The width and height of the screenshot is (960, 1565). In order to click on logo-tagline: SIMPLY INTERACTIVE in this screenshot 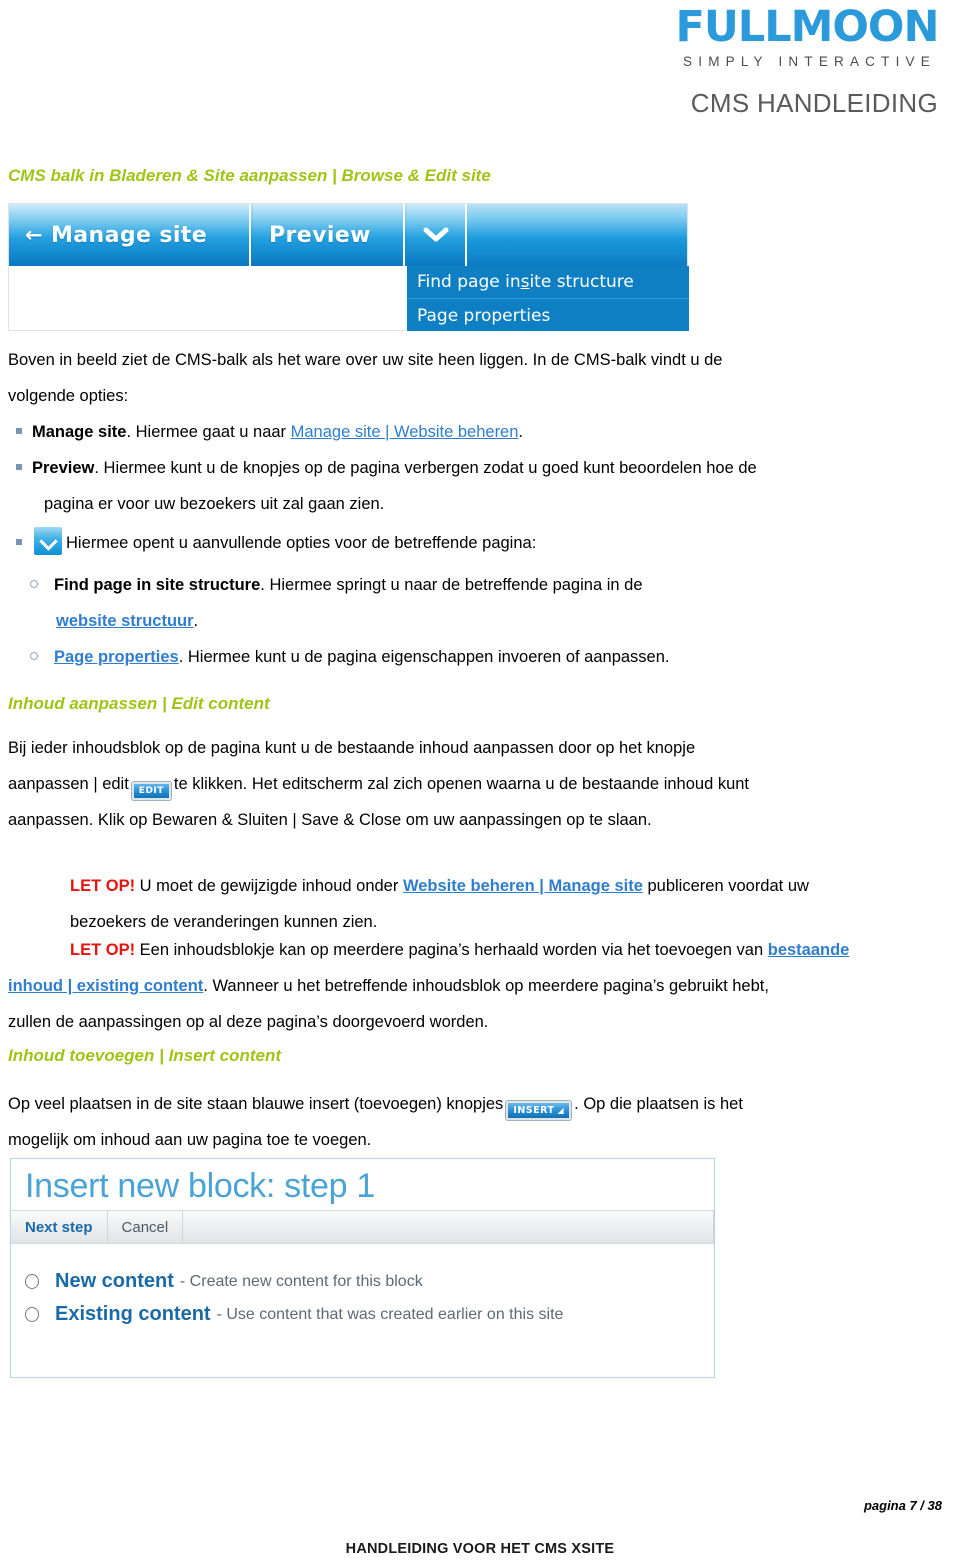, I will do `click(809, 61)`.